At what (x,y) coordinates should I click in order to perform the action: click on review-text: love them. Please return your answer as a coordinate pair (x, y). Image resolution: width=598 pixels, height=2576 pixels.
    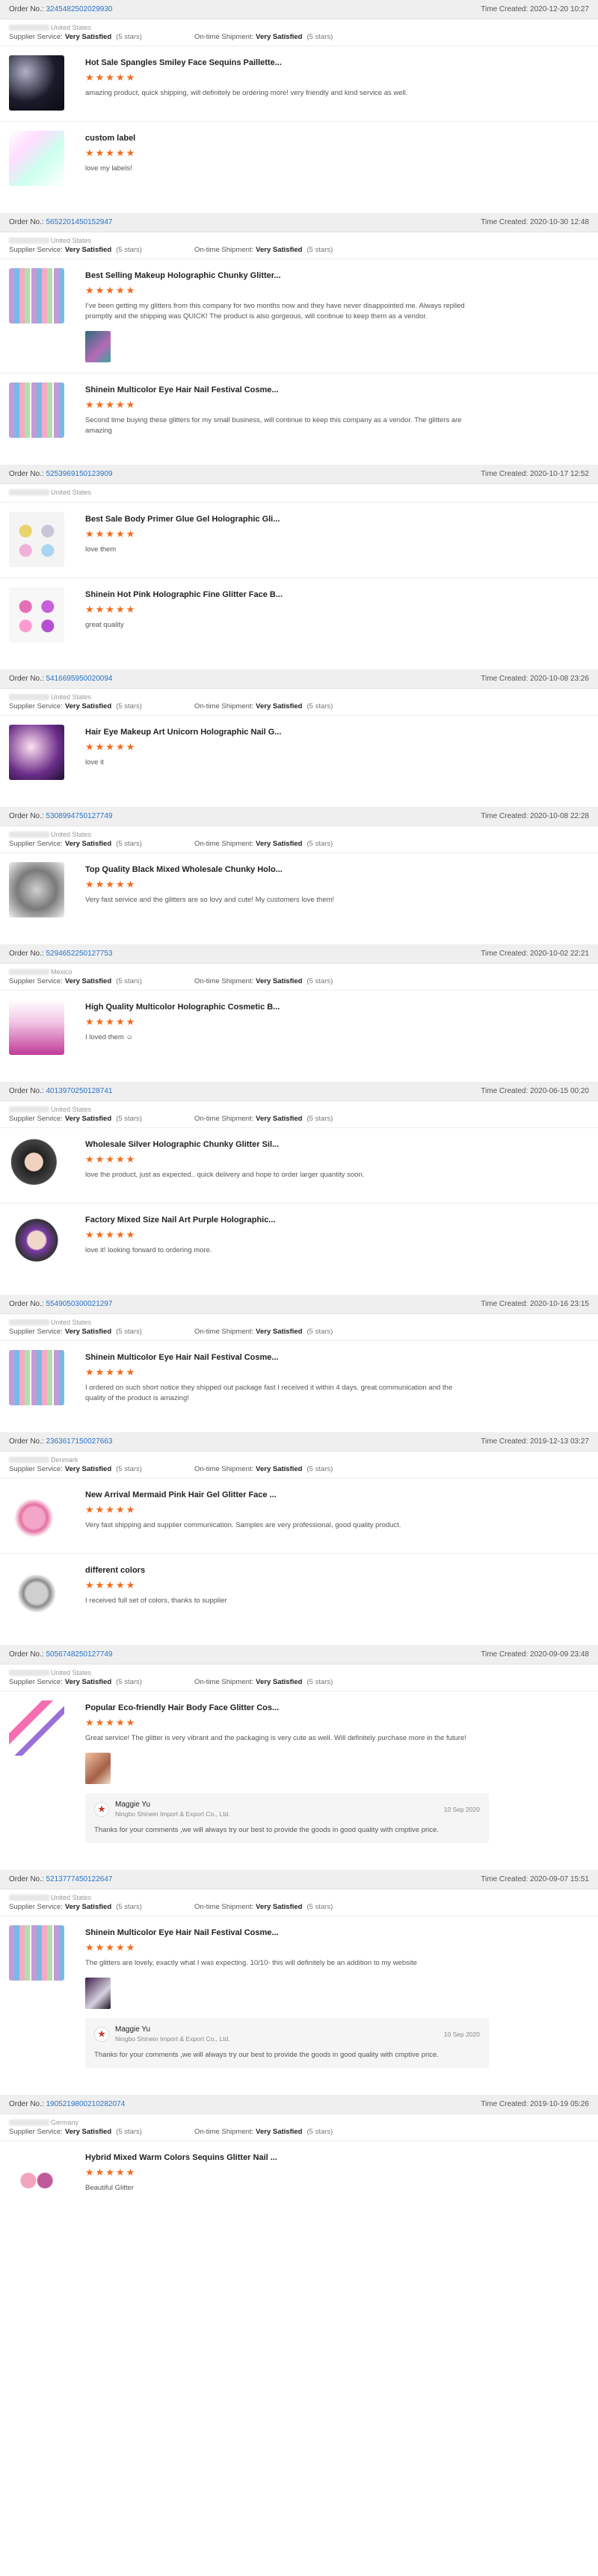
    Looking at the image, I should click on (101, 549).